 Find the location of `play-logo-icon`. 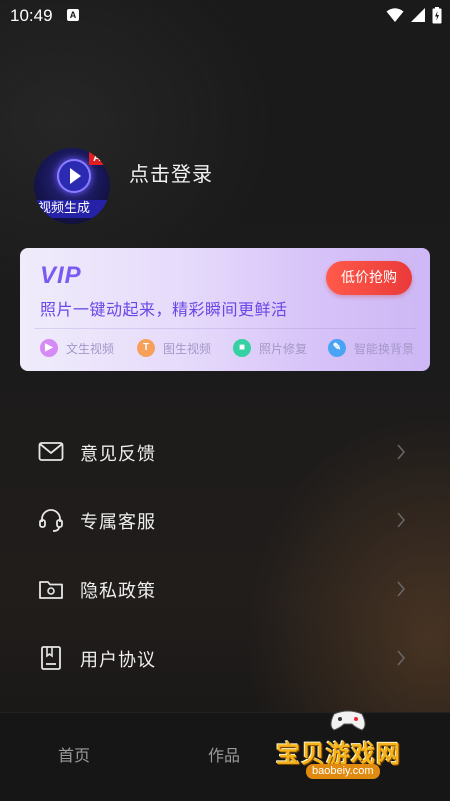

play-logo-icon is located at coordinates (74, 176).